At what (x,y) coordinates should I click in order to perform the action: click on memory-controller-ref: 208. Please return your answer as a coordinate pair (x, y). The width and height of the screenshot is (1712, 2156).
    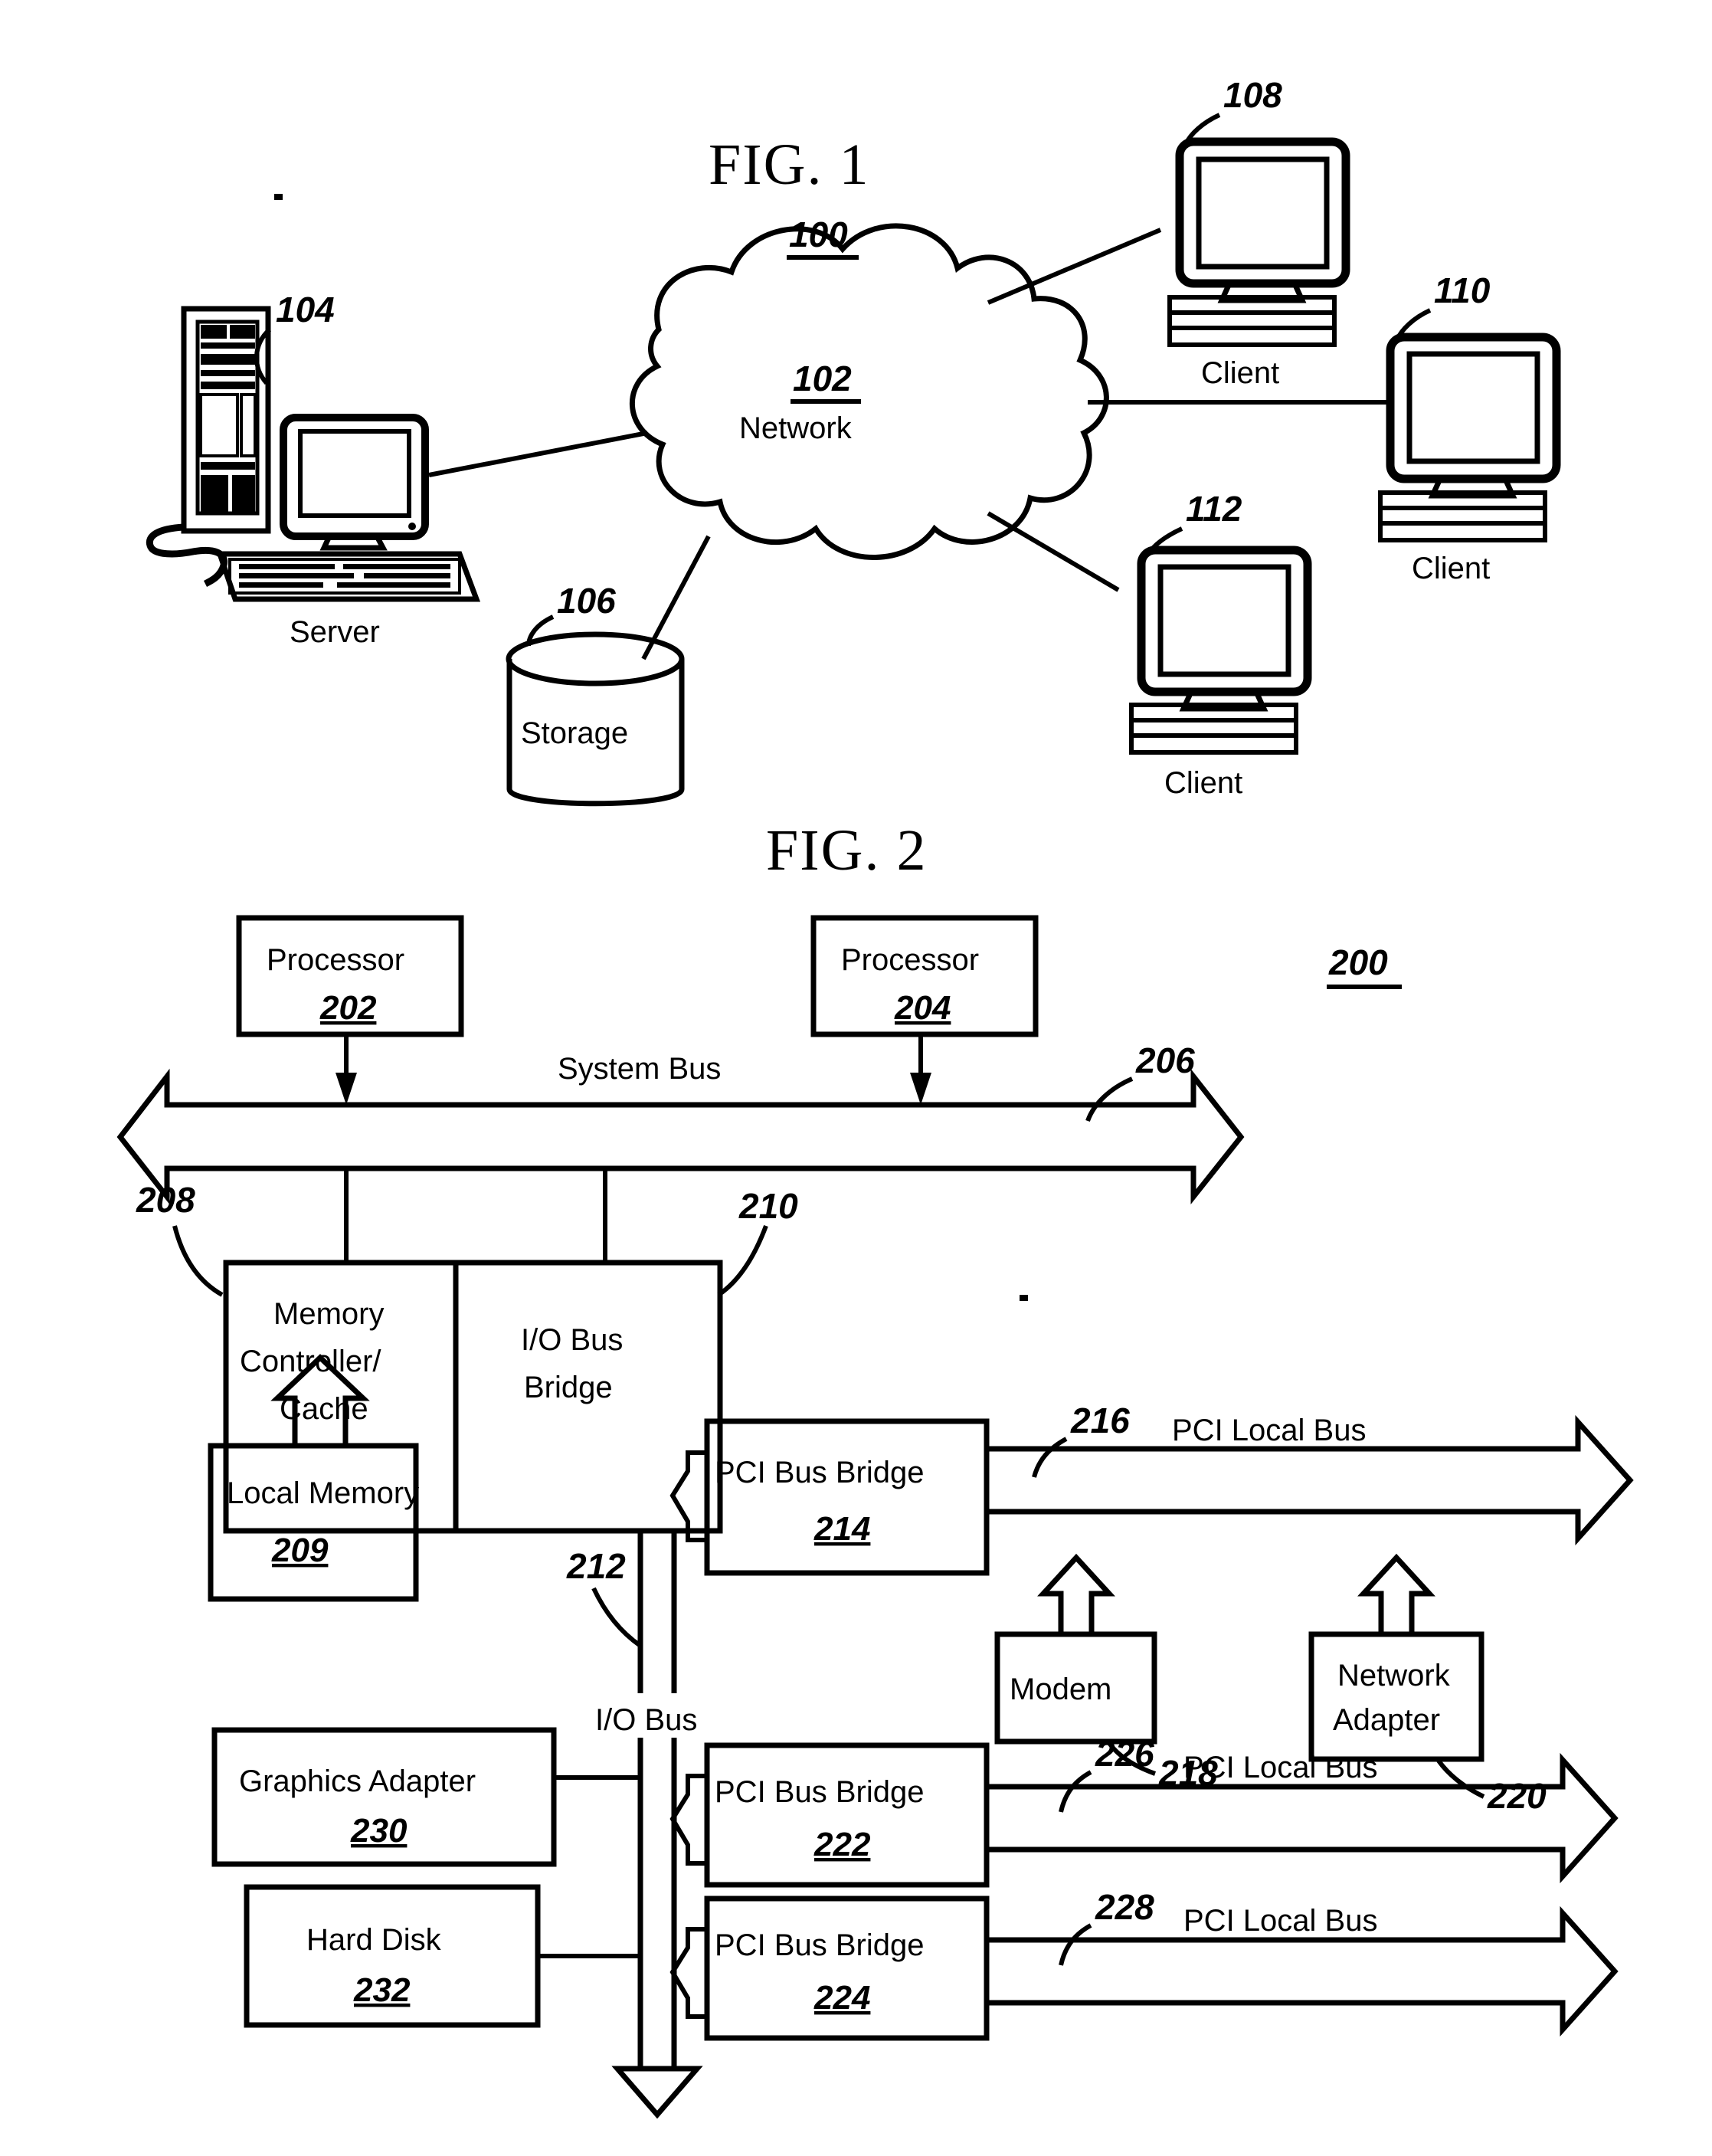
    Looking at the image, I should click on (165, 1200).